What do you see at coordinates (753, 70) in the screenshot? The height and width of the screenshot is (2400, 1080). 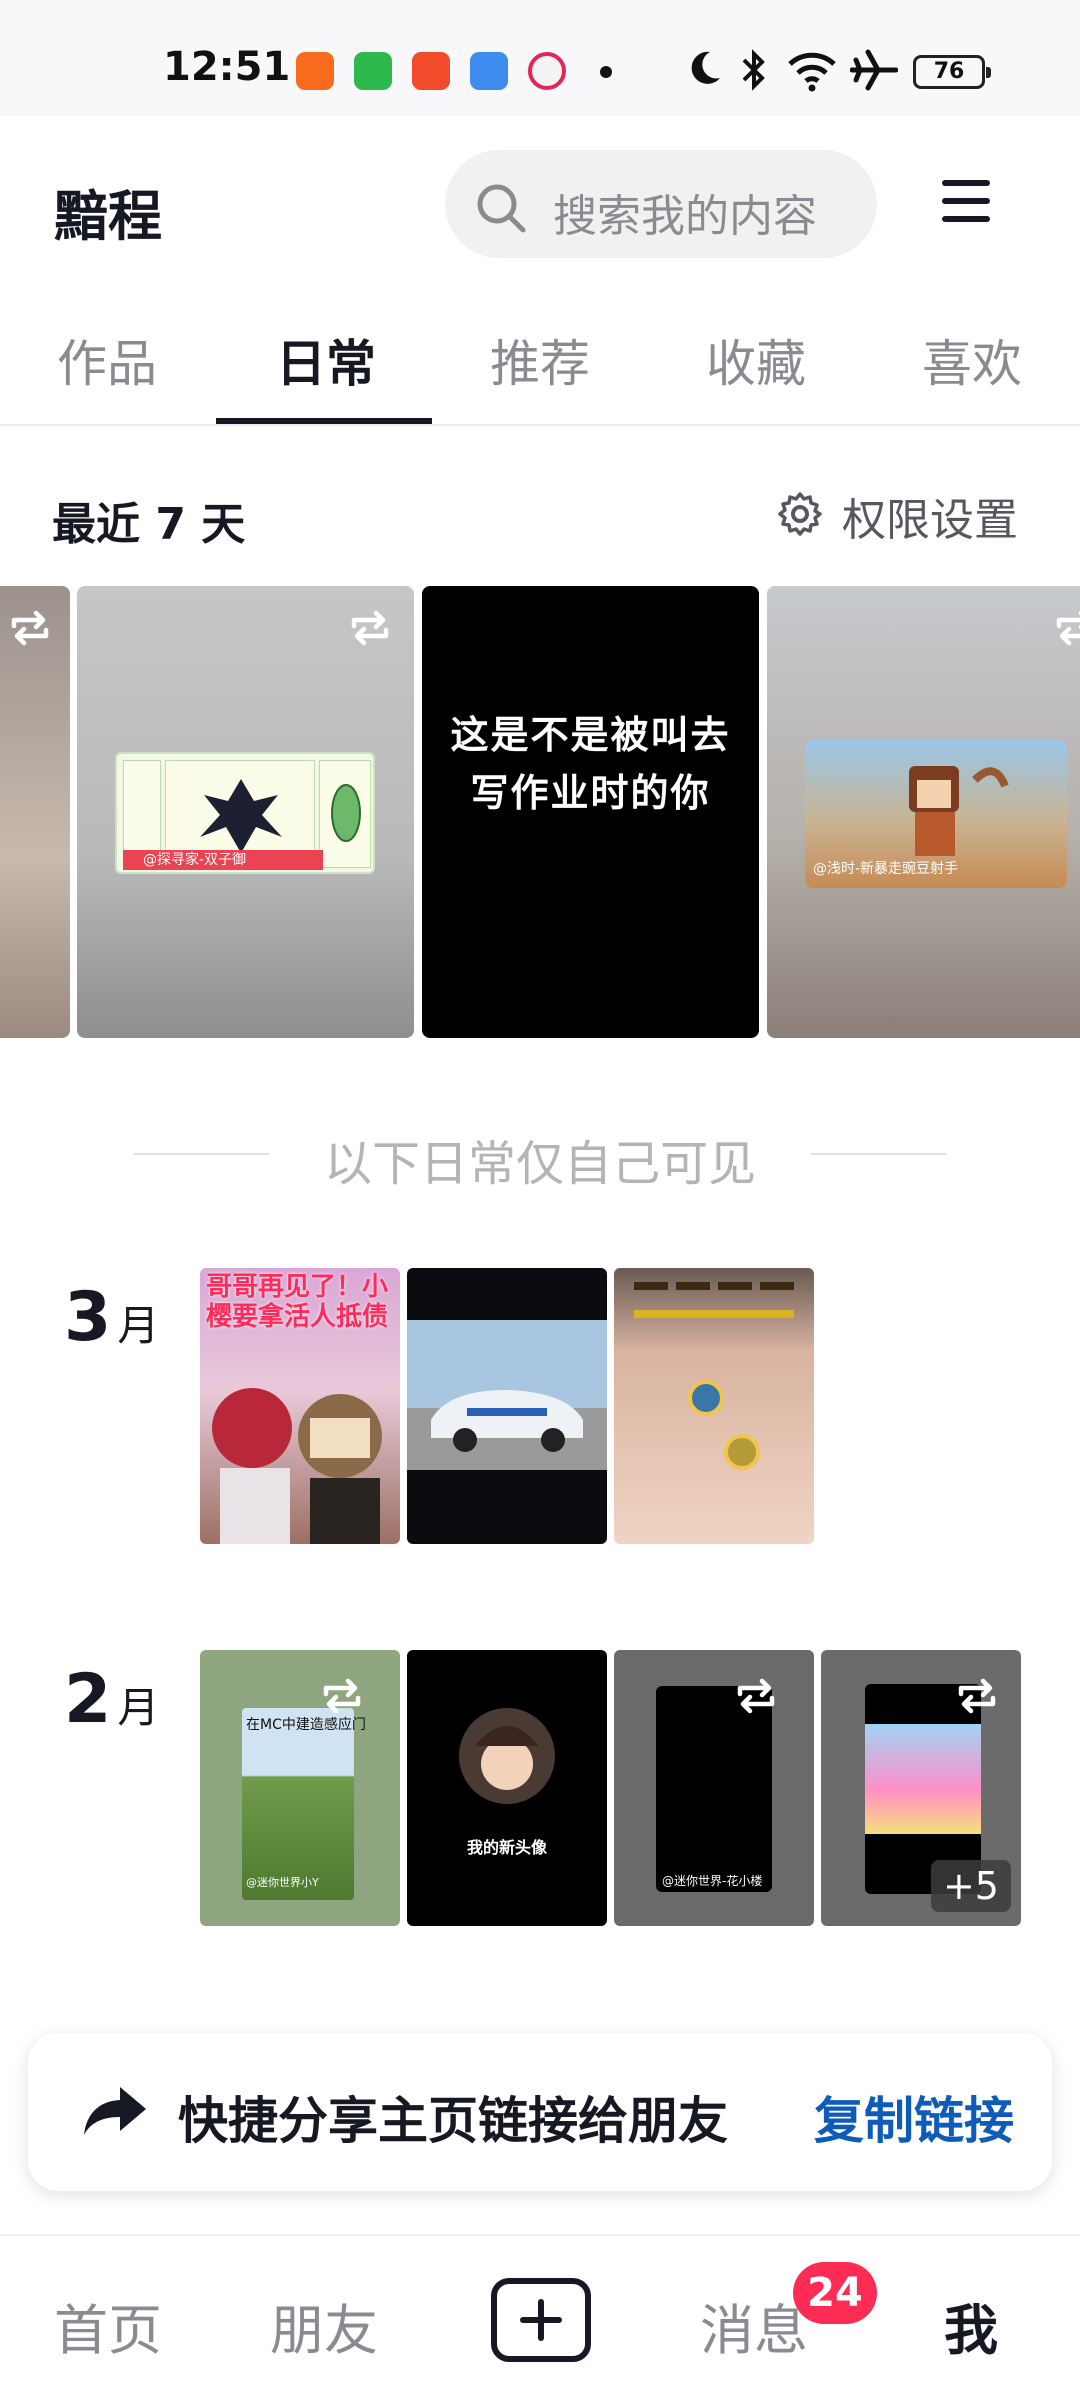 I see `bluetooth-icon` at bounding box center [753, 70].